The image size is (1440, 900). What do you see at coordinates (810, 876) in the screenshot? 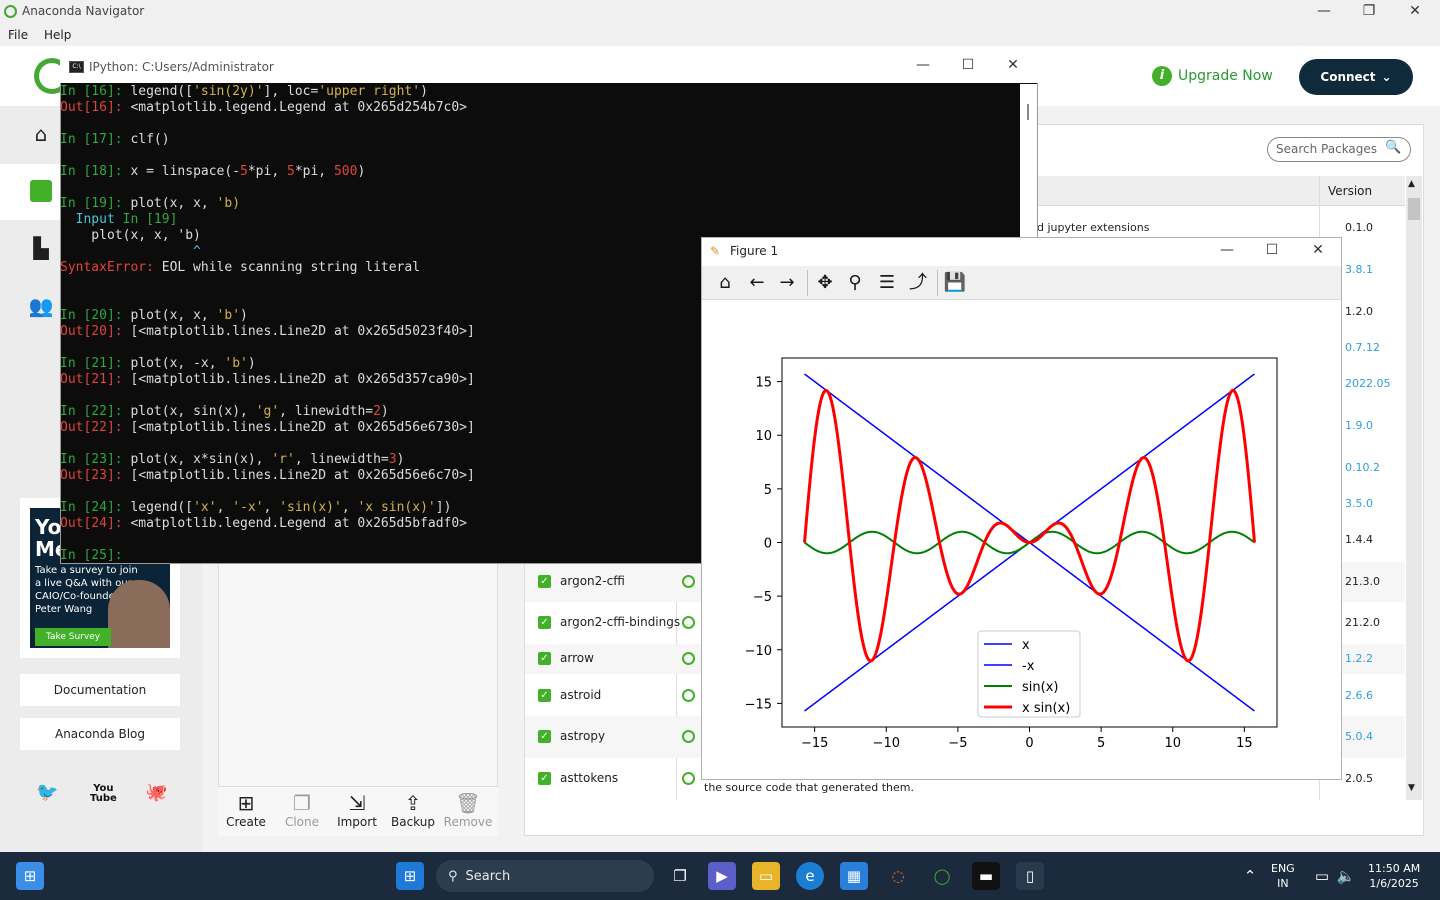
I see `edge-icon: e` at bounding box center [810, 876].